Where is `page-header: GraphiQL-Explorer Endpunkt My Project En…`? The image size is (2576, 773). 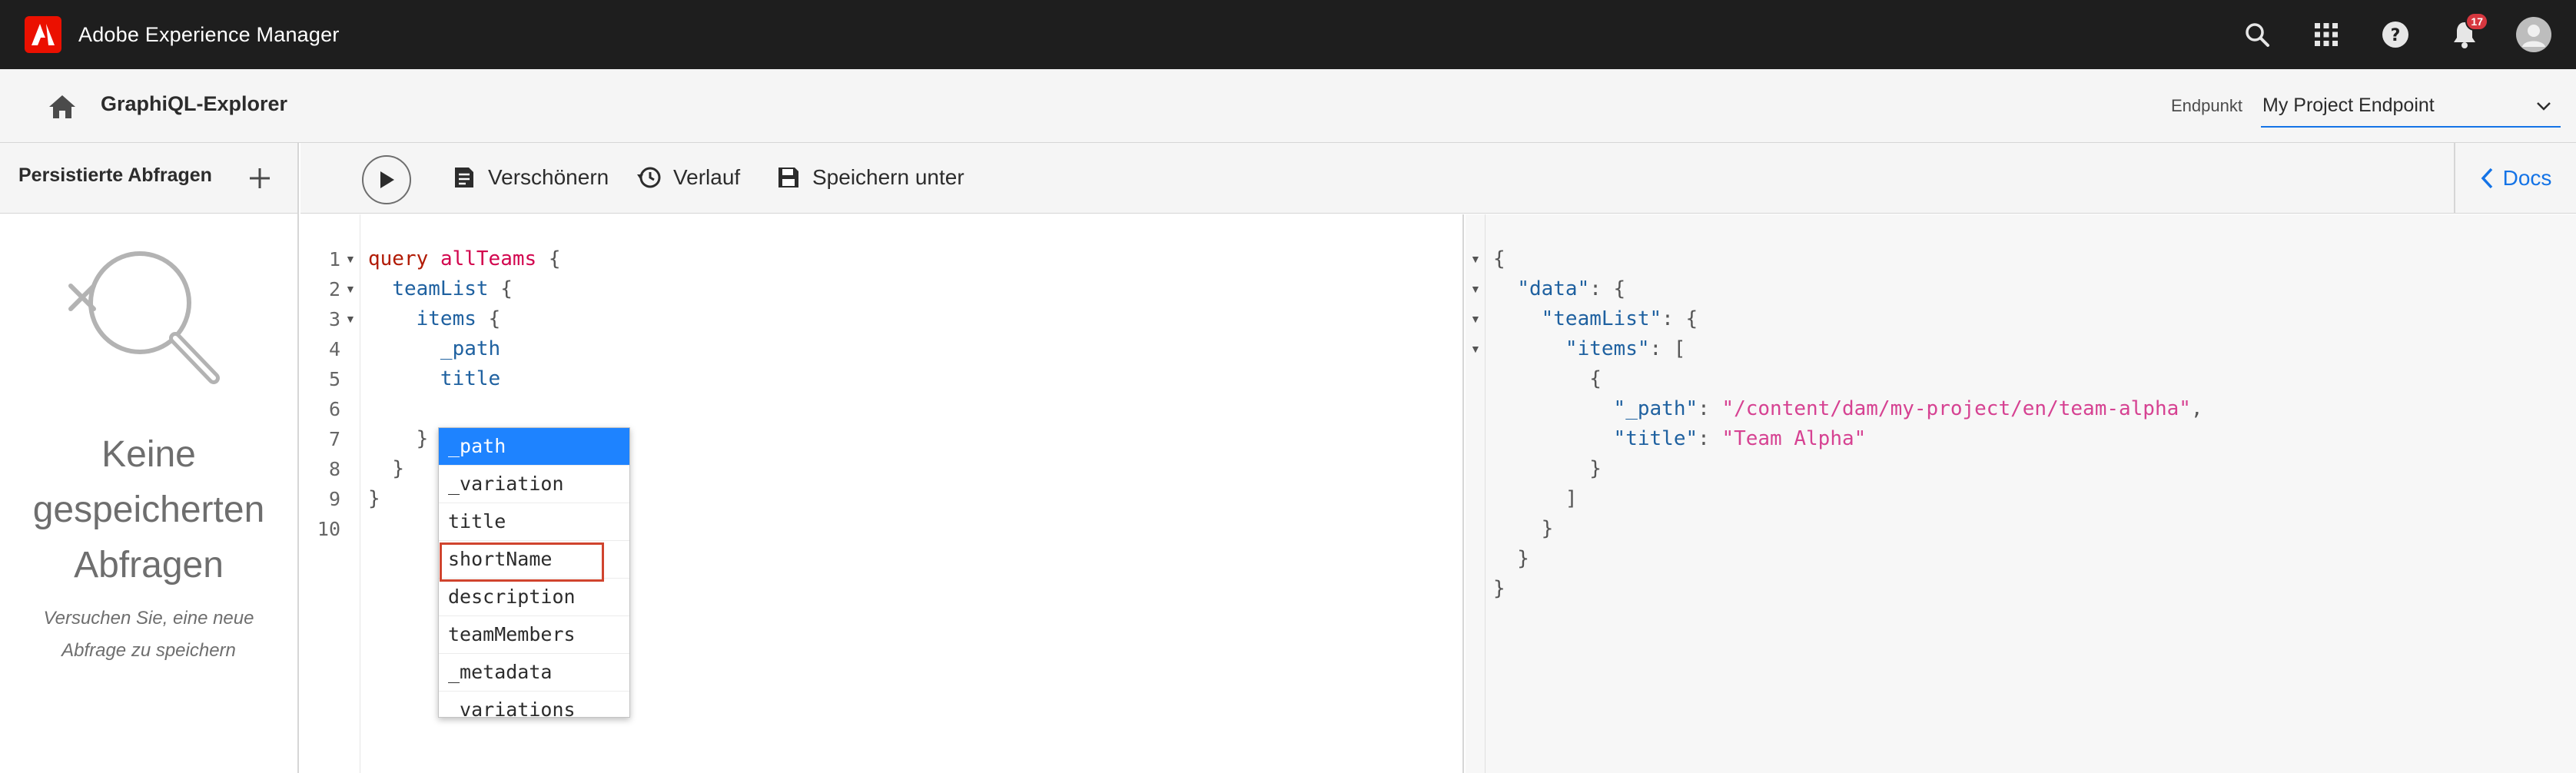 page-header: GraphiQL-Explorer Endpunkt My Project En… is located at coordinates (1288, 106).